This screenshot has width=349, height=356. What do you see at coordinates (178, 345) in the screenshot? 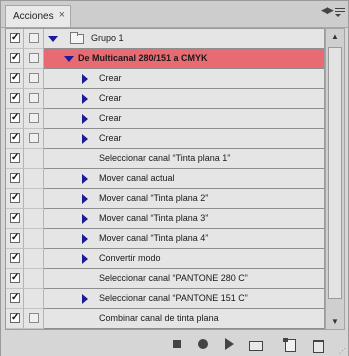
I see `stop-icon` at bounding box center [178, 345].